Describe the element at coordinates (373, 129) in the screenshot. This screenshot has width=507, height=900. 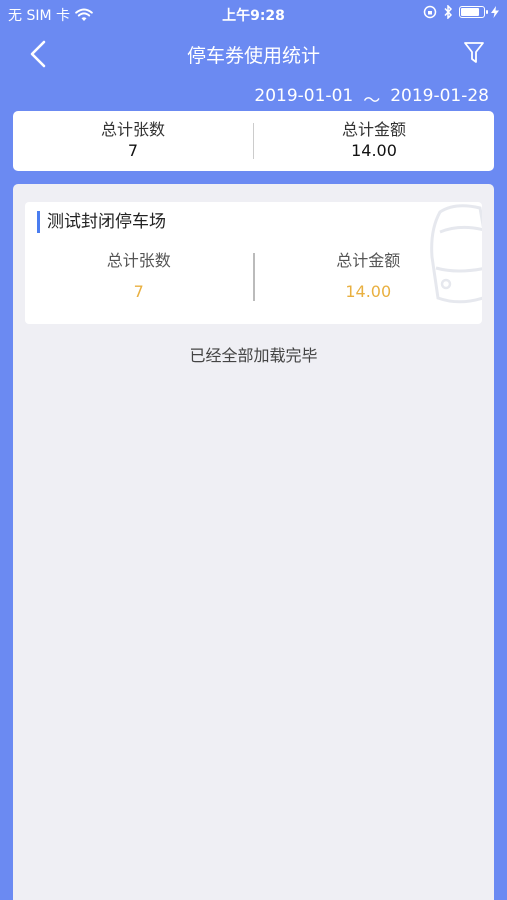
I see `summary-amount-label: 总计金额` at that location.